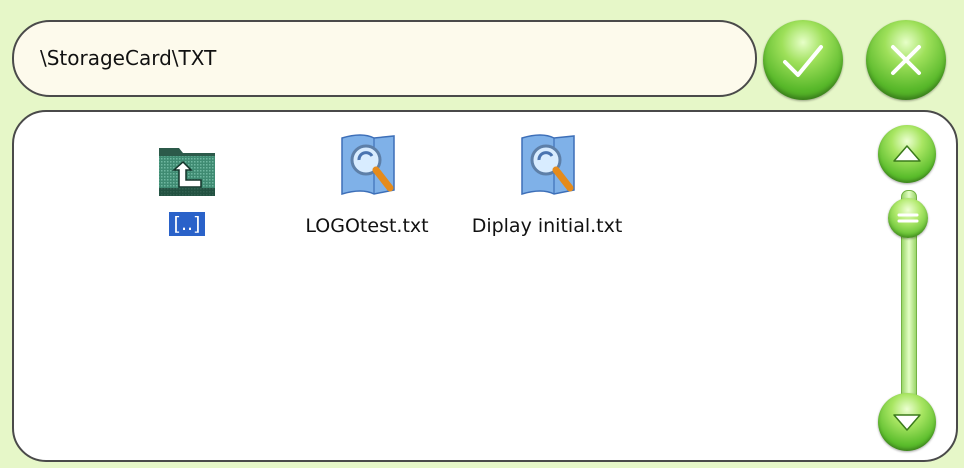  I want to click on checkmark-icon, so click(803, 61).